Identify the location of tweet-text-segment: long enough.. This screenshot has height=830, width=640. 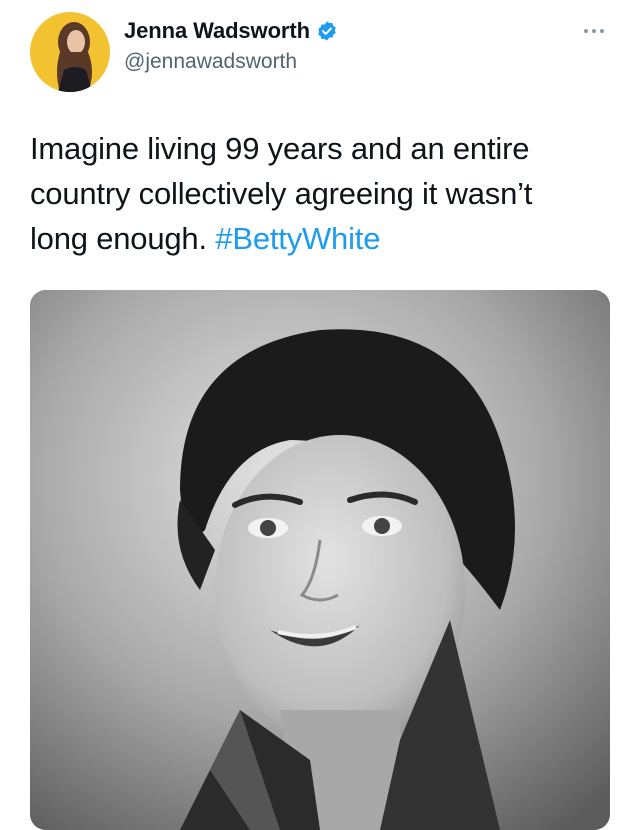
(118, 238).